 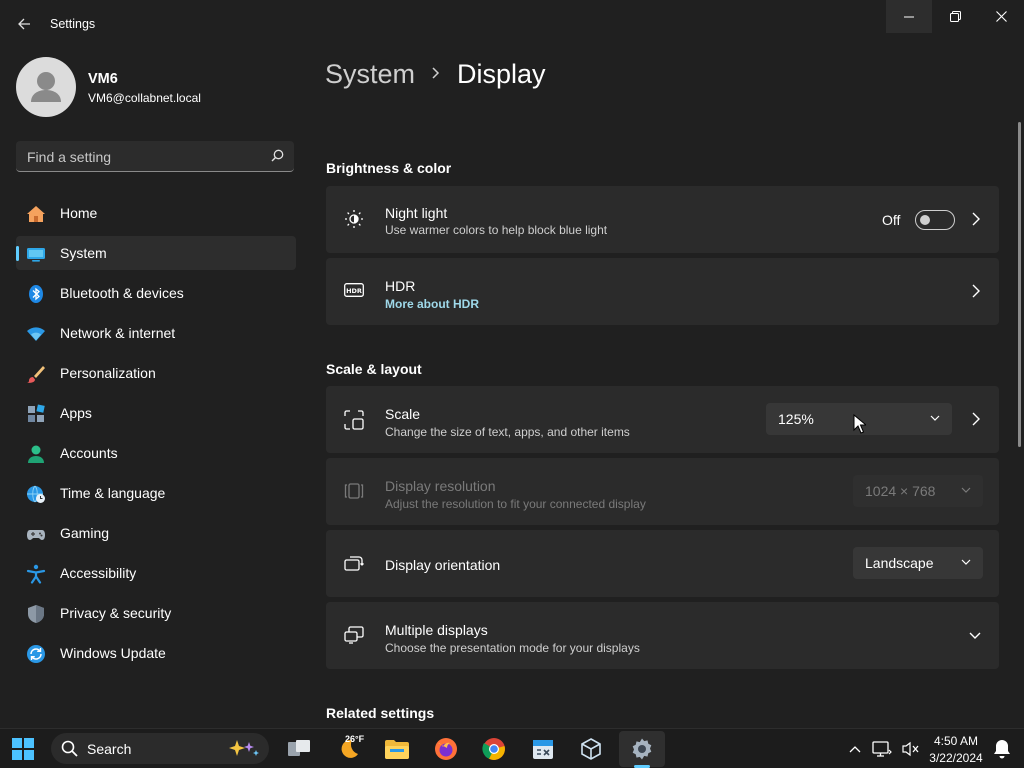 What do you see at coordinates (855, 749) in the screenshot?
I see `show-hidden-icons-button` at bounding box center [855, 749].